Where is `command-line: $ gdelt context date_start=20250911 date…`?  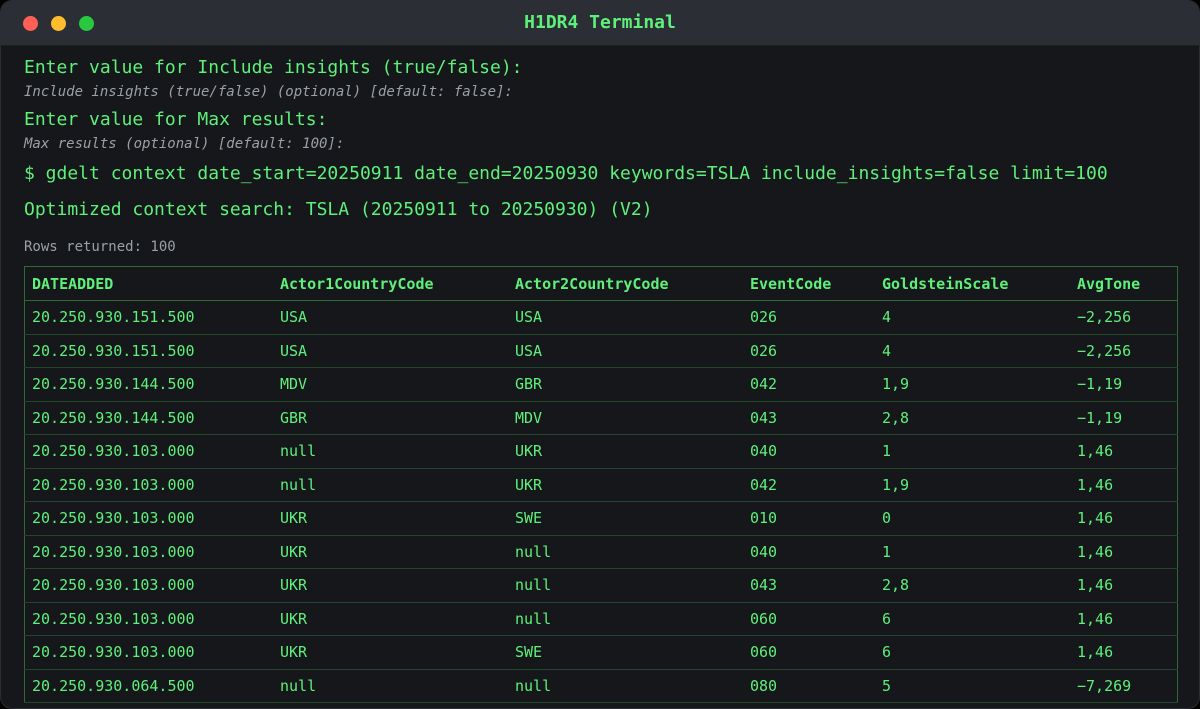
command-line: $ gdelt context date_start=20250911 date… is located at coordinates (566, 173).